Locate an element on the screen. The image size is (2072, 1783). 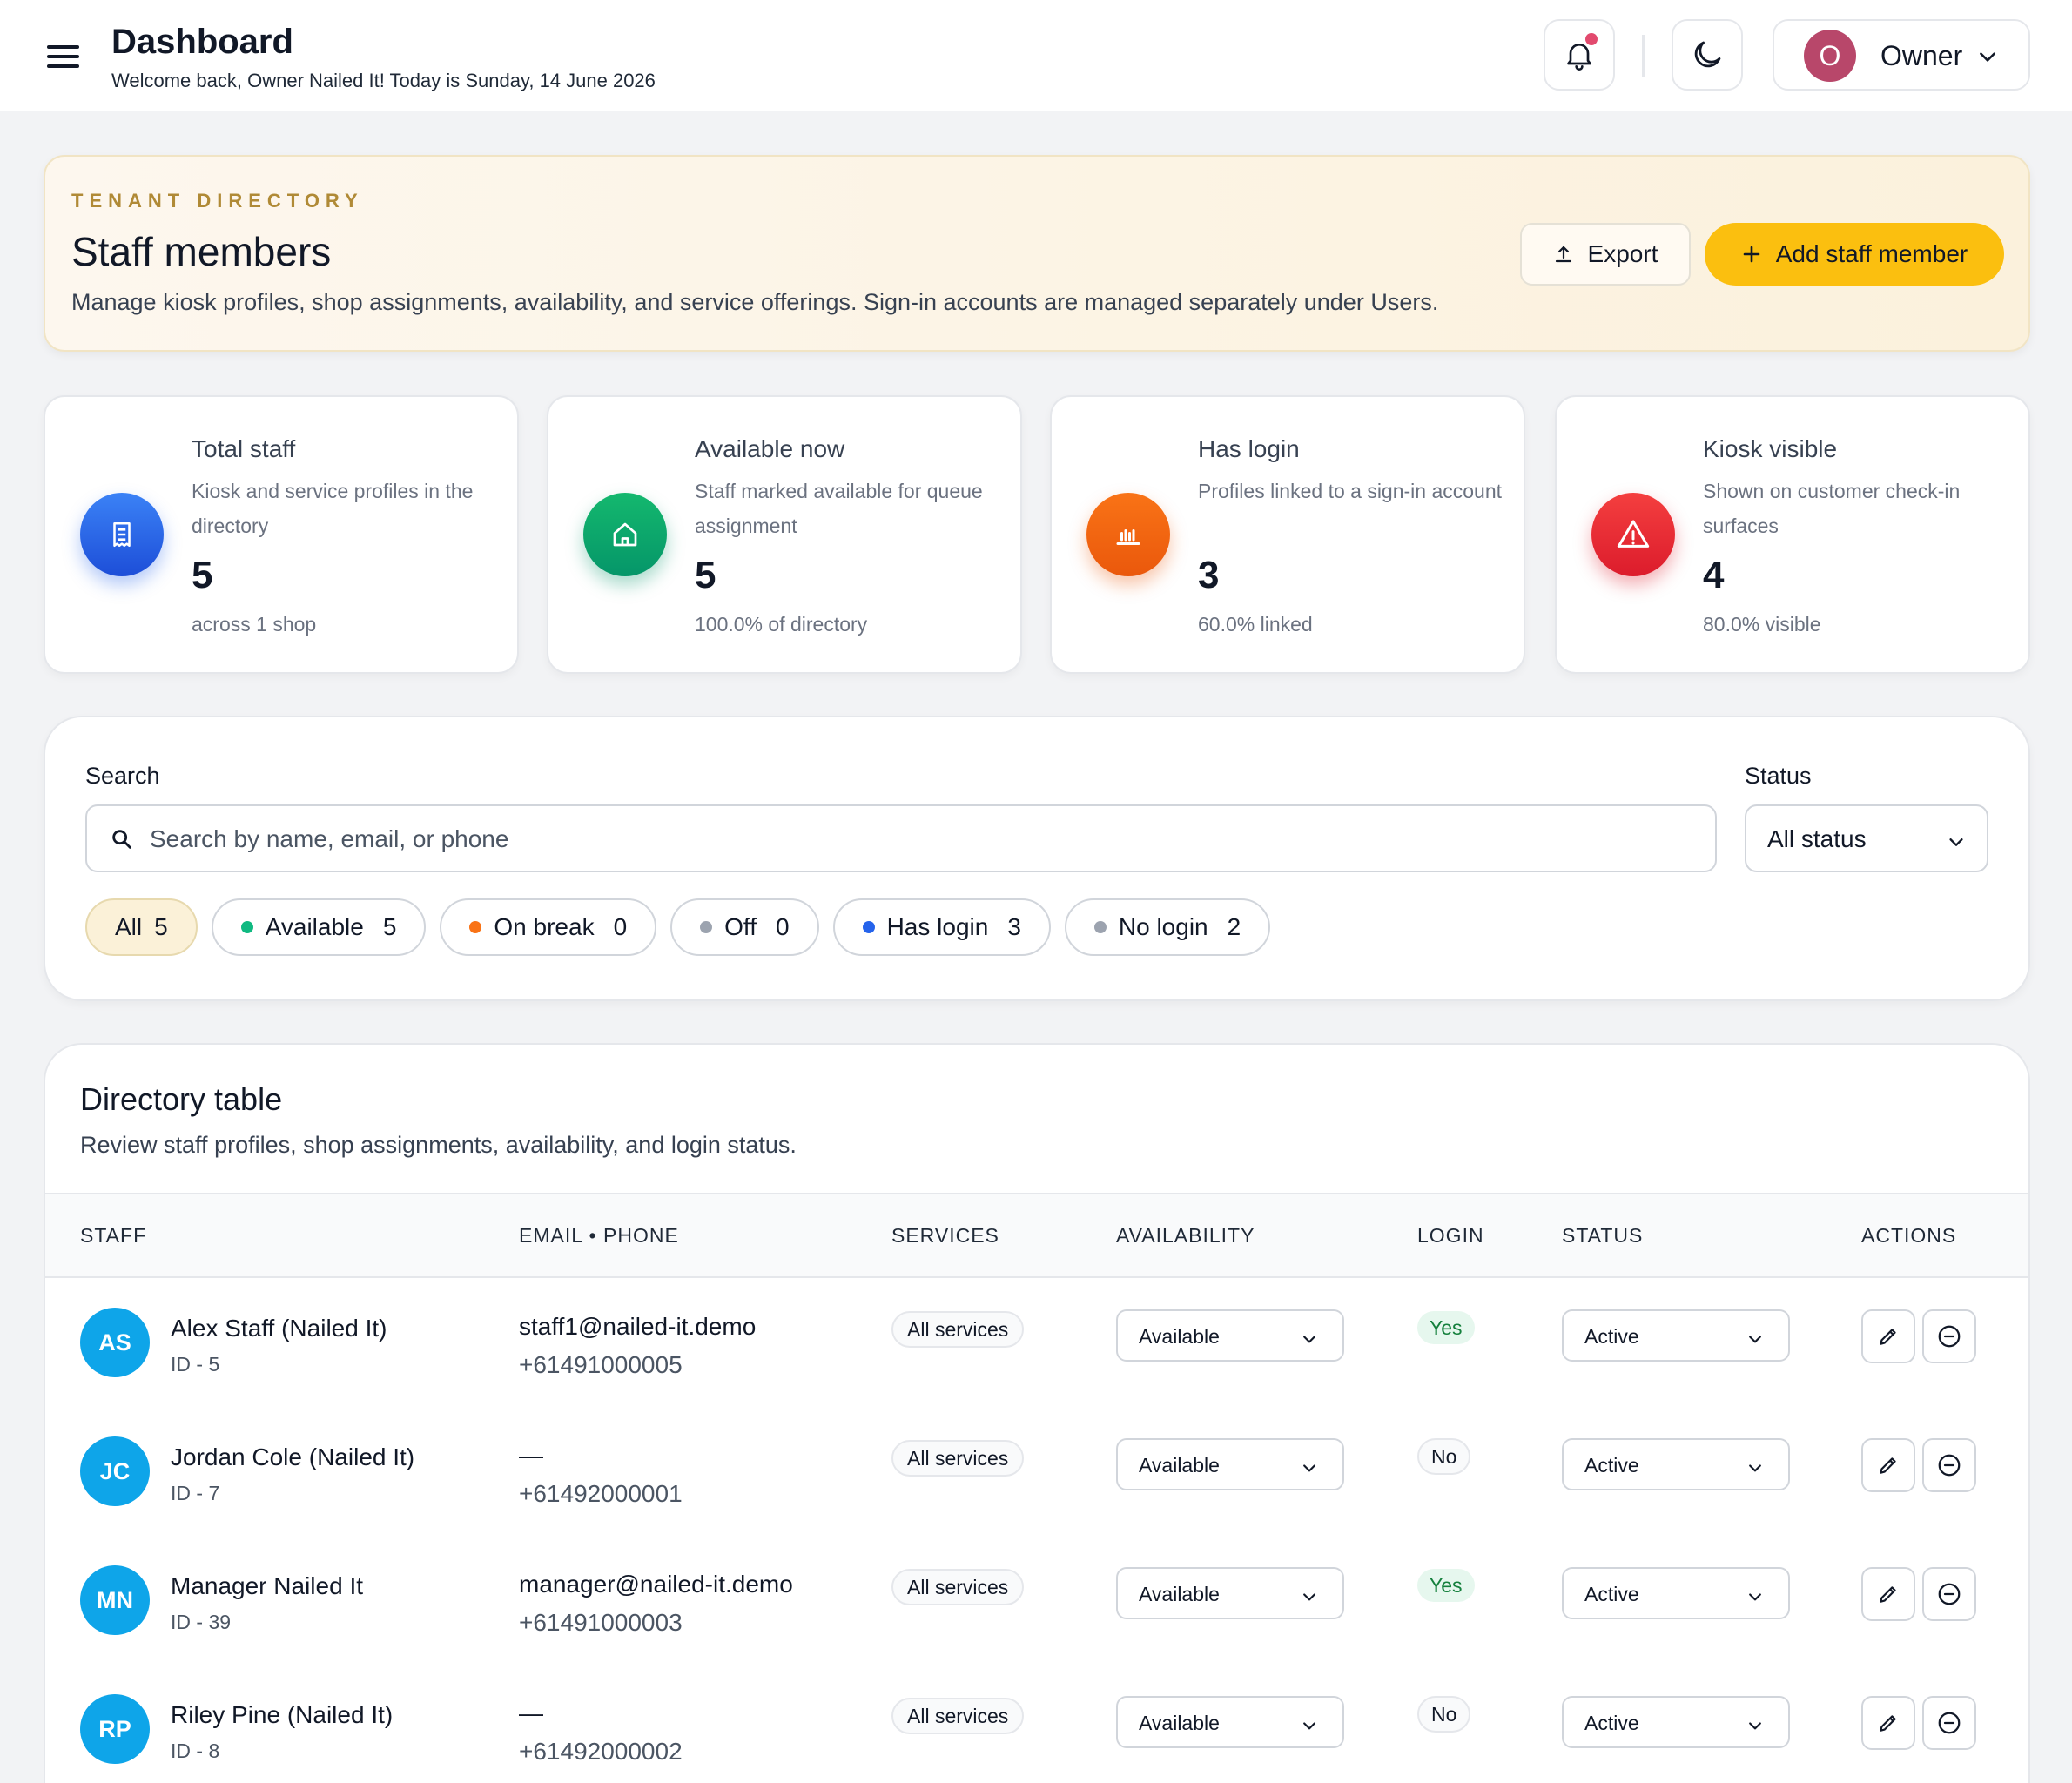
theme-toggle-button is located at coordinates (1708, 55).